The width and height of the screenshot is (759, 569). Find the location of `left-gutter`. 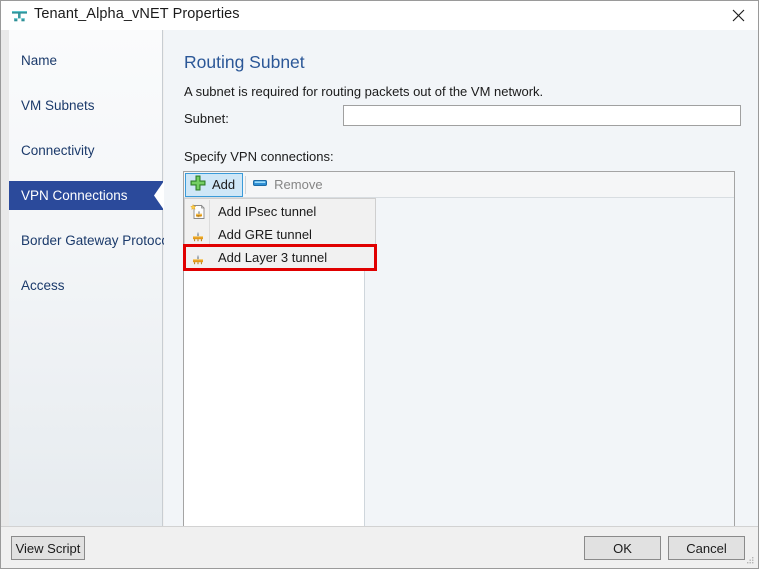

left-gutter is located at coordinates (5, 278).